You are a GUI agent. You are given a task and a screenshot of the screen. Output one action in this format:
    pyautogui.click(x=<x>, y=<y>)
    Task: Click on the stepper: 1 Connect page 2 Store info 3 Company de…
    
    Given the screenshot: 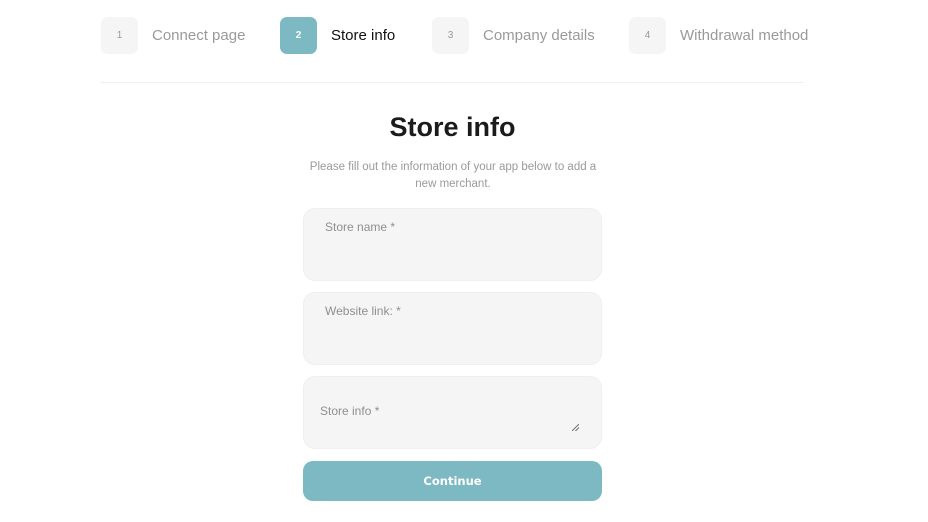 What is the action you would take?
    pyautogui.click(x=454, y=36)
    